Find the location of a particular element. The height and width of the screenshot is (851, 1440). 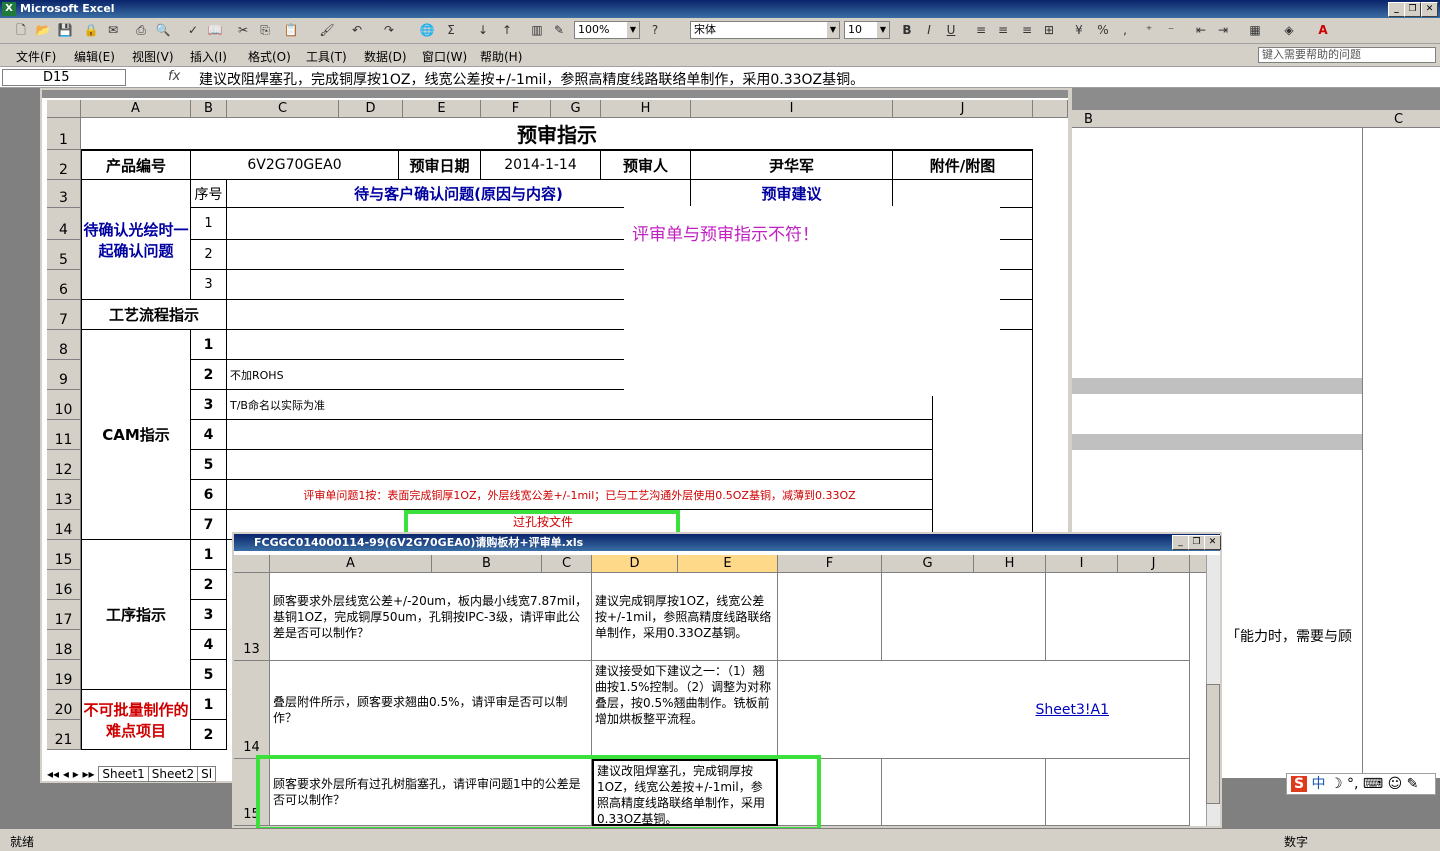

ime-toolbar: S 中 ☽ °, ⌨ ☺ ✎ is located at coordinates (1361, 784).